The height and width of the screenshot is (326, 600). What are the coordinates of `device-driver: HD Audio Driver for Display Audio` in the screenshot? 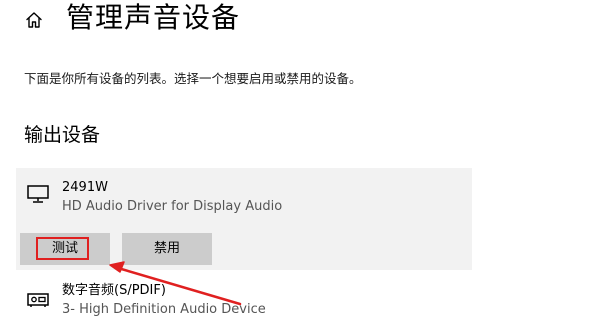 It's located at (172, 206).